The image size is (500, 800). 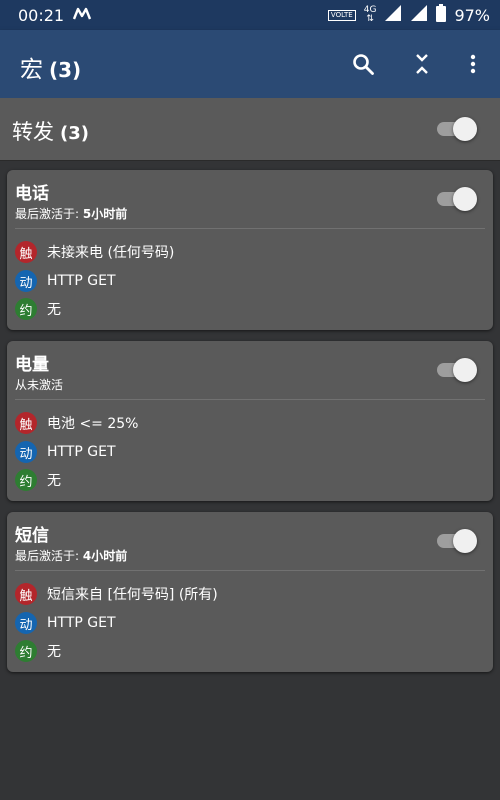 I want to click on page-title: 宏 (3), so click(x=51, y=70).